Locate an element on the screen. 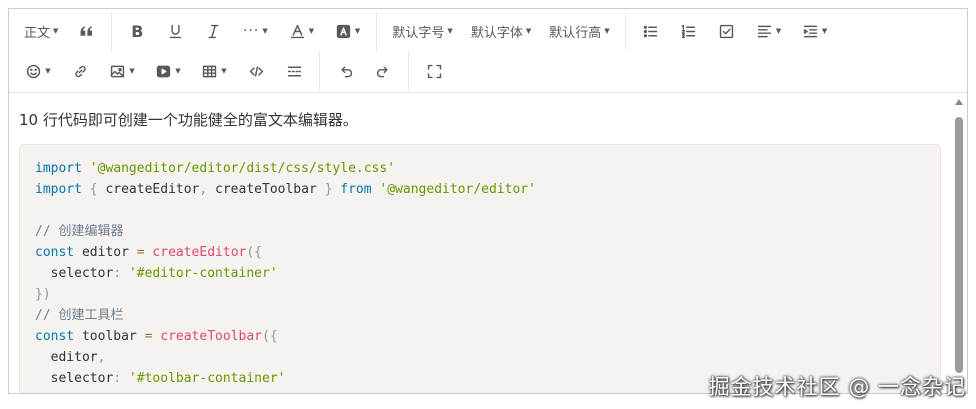 This screenshot has height=409, width=976. font-size-select: 默认字号 ▼ is located at coordinates (422, 31).